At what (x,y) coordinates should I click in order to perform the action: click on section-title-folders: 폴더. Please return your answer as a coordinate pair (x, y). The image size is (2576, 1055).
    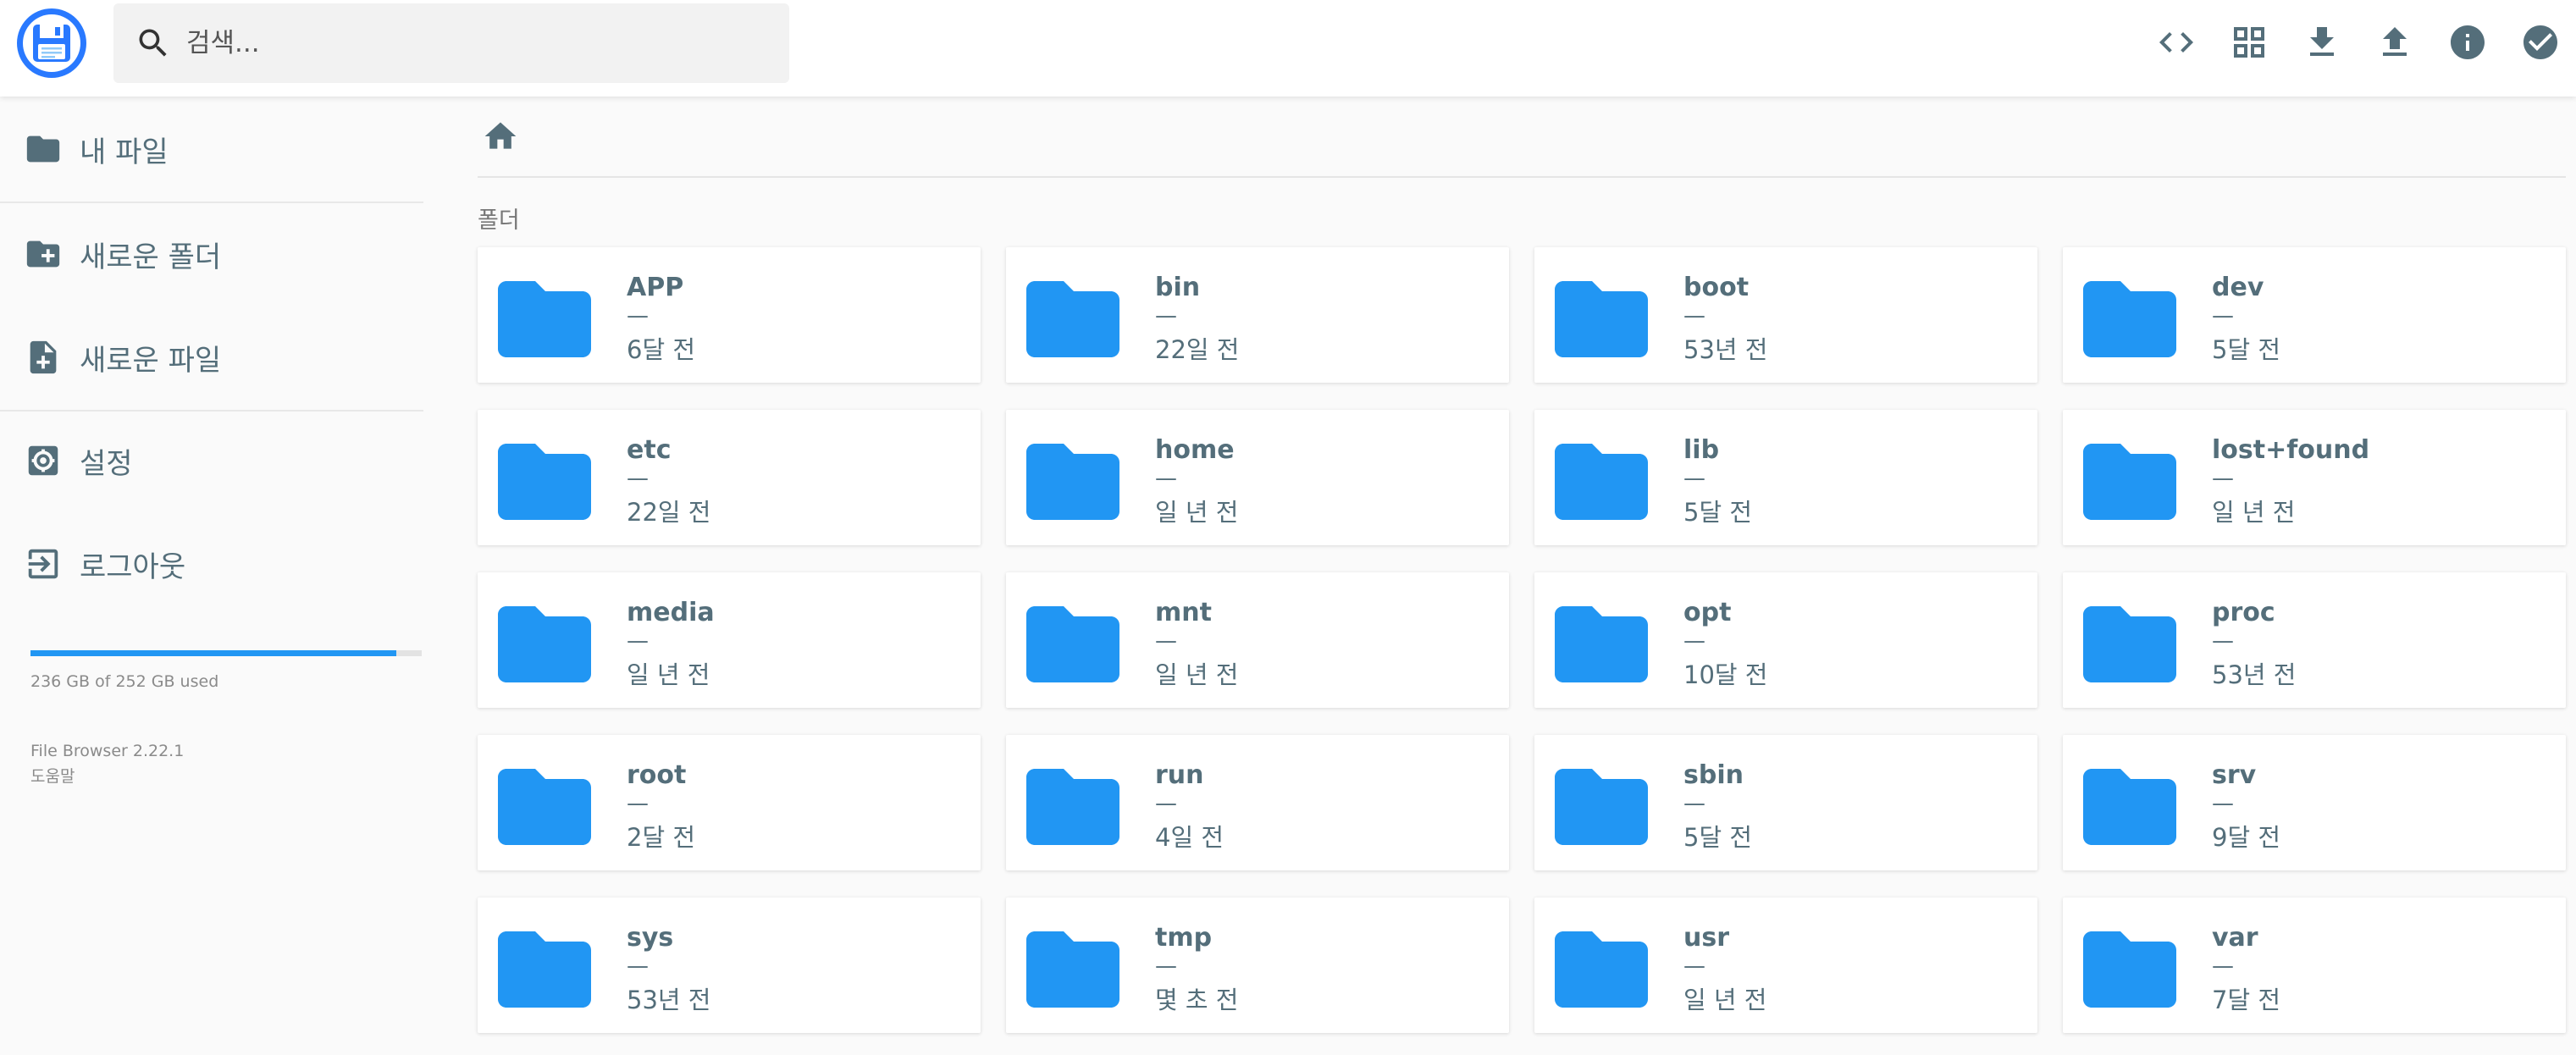
    Looking at the image, I should click on (499, 220).